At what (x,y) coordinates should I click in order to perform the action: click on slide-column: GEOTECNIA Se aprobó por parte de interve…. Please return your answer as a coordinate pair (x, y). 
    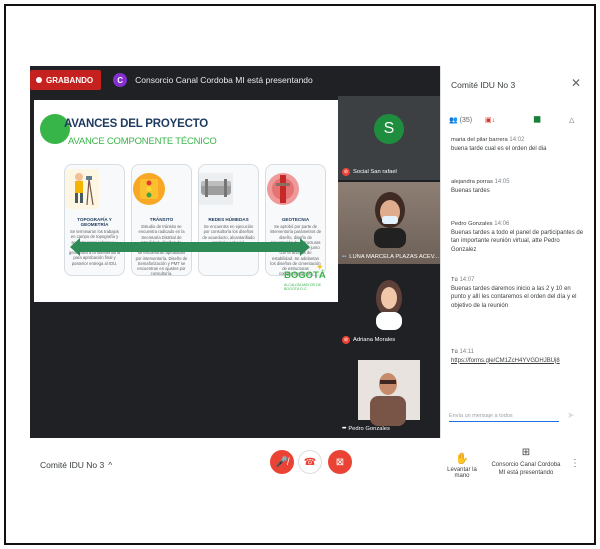
    Looking at the image, I should click on (295, 220).